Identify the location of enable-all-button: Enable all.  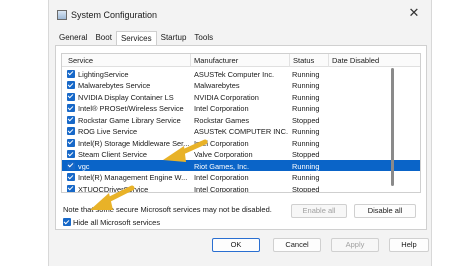
(319, 211).